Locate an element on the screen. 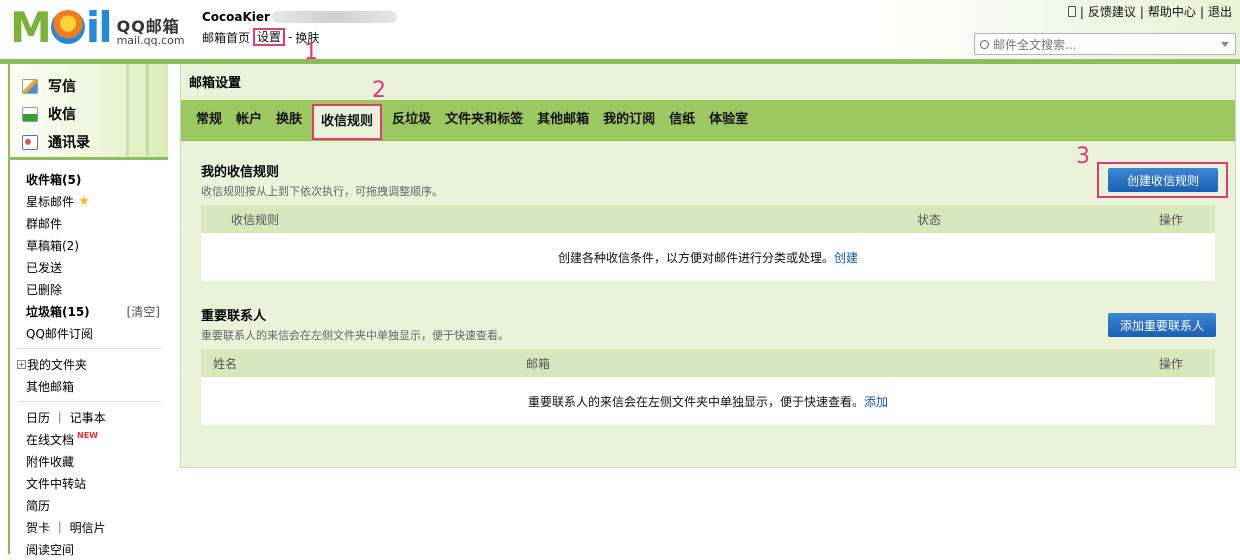 The width and height of the screenshot is (1240, 560). tool-online-docs: 在线文档 NEW is located at coordinates (97, 439).